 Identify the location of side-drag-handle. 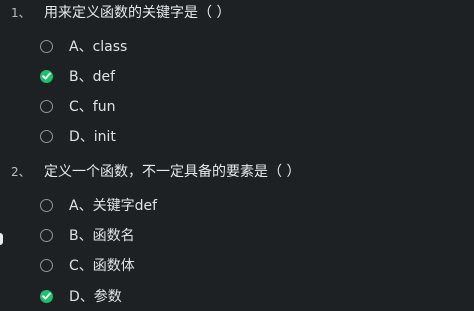
(1, 239).